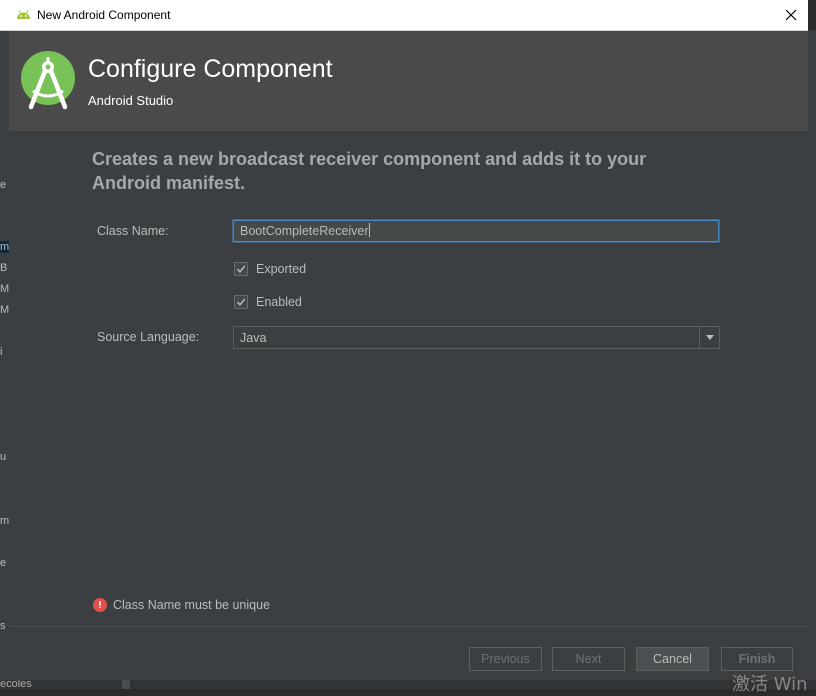 Image resolution: width=816 pixels, height=696 pixels. I want to click on validation-error: ! Class Name must be unique, so click(181, 605).